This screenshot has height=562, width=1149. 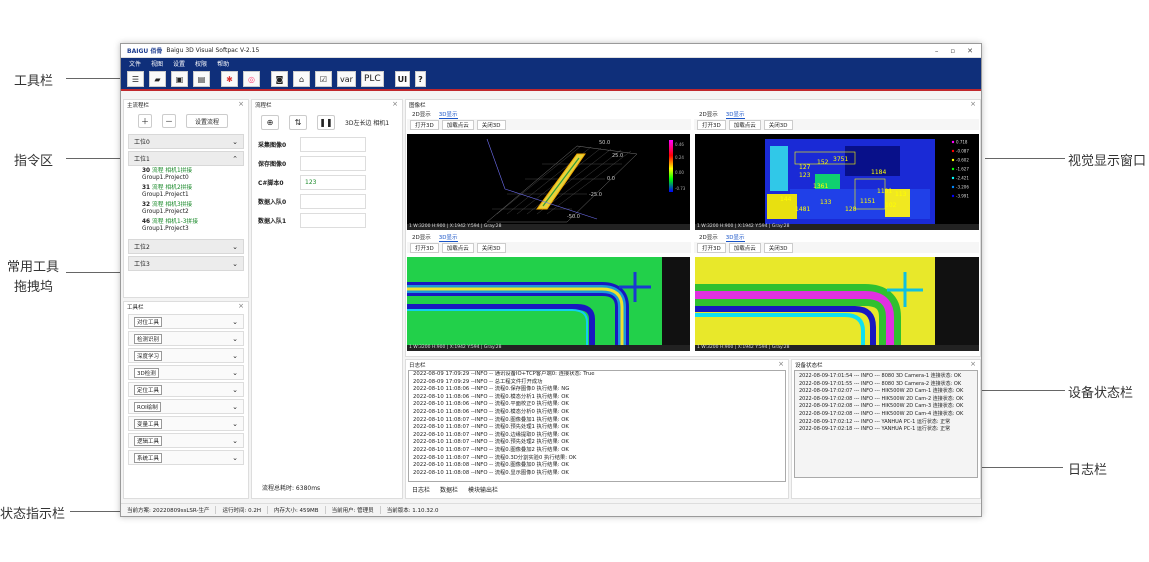 I want to click on checklist-icon: ☑, so click(x=323, y=79).